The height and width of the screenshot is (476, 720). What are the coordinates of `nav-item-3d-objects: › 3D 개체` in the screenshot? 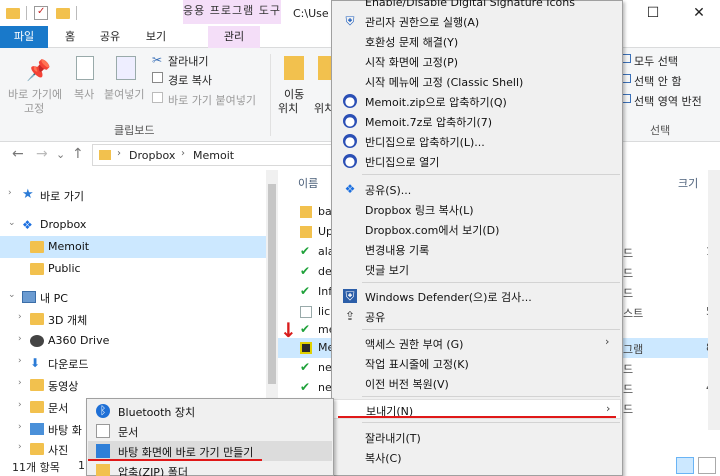 It's located at (133, 319).